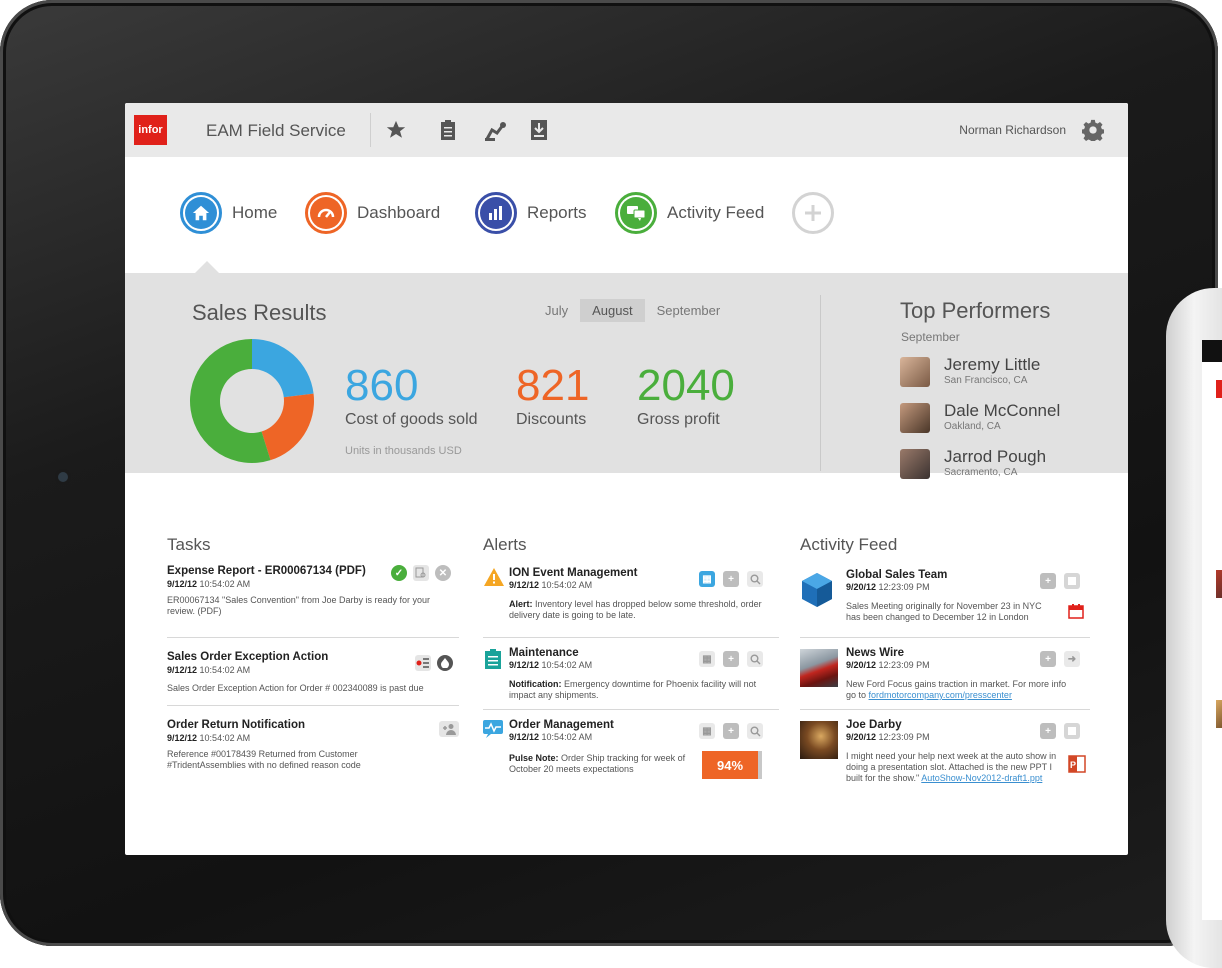  What do you see at coordinates (539, 130) in the screenshot?
I see `document-download-icon` at bounding box center [539, 130].